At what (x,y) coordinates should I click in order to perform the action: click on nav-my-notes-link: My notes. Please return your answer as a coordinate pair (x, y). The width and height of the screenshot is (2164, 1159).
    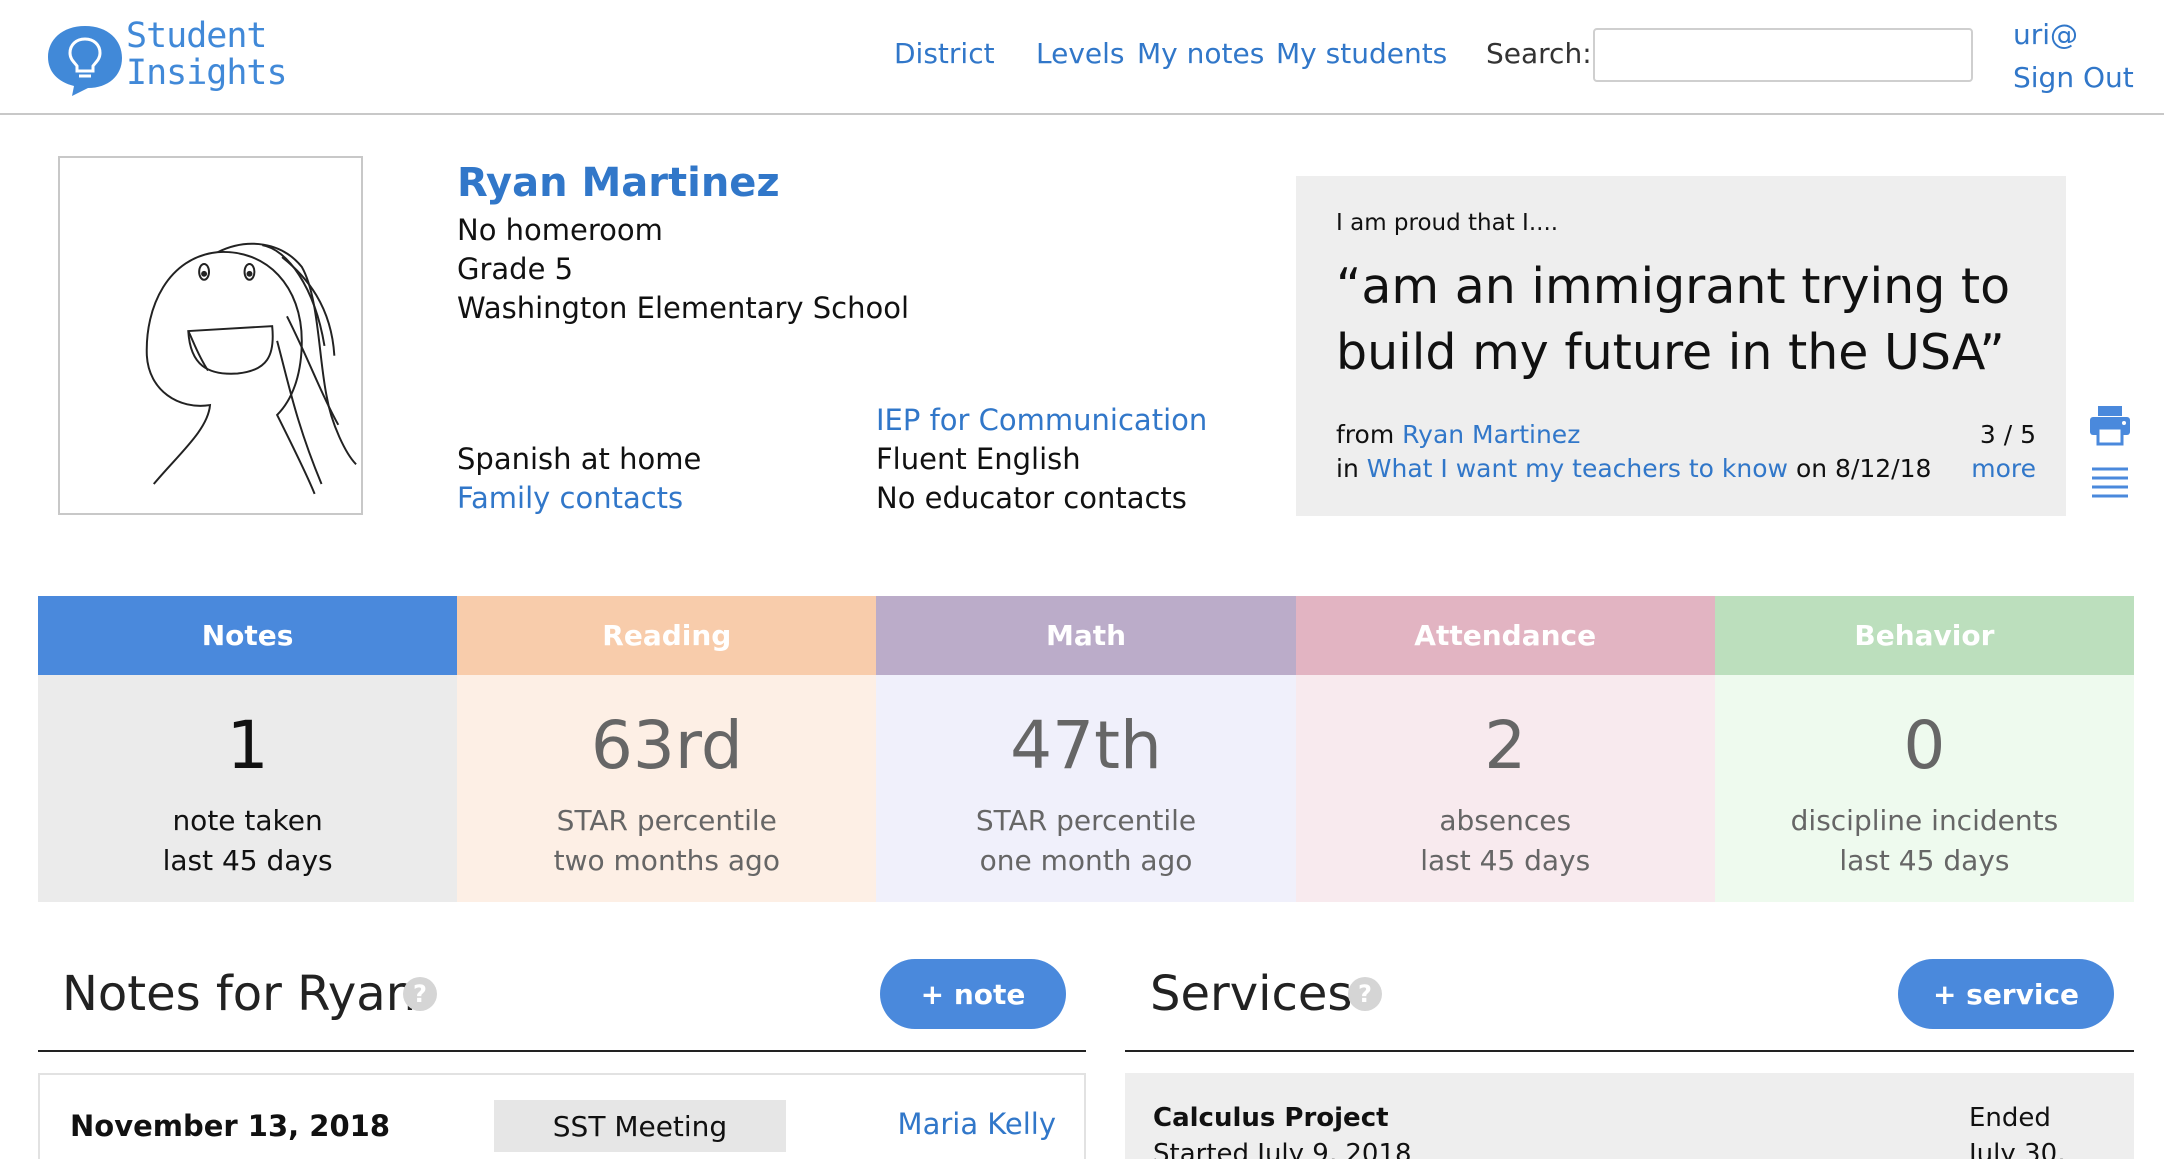
    Looking at the image, I should click on (1200, 53).